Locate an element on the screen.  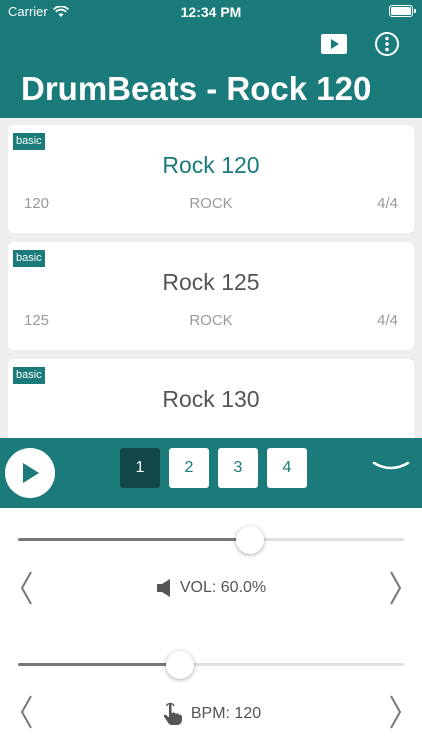
volume-increase-chevron-right-icon is located at coordinates (396, 588).